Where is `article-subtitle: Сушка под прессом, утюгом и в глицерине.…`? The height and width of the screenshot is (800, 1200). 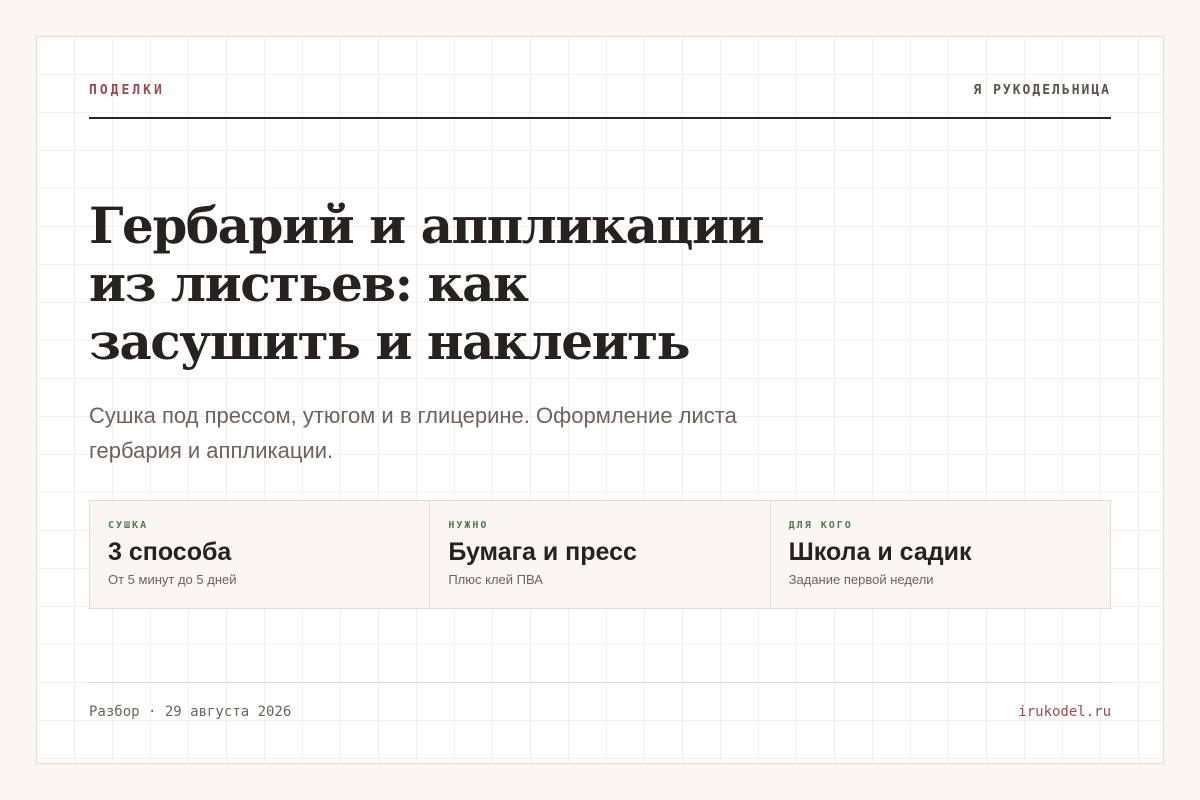 article-subtitle: Сушка под прессом, утюгом и в глицерине.… is located at coordinates (413, 433).